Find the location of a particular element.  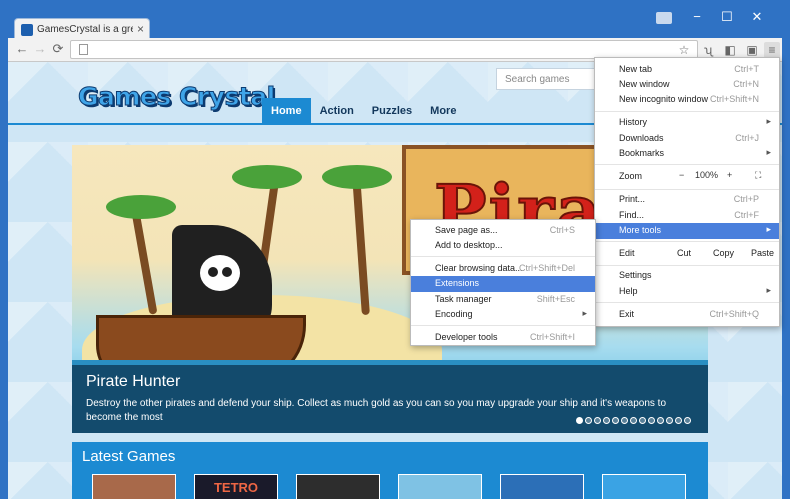

menu-item-label: New window is located at coordinates (644, 84).